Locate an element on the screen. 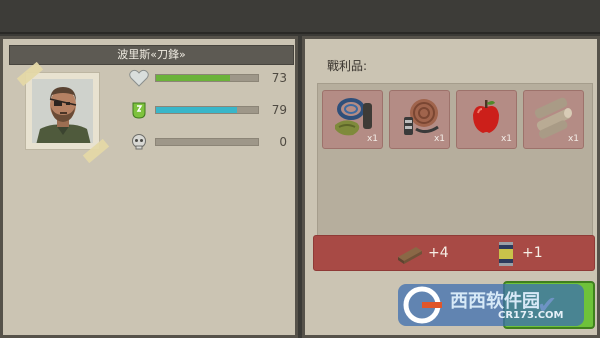 This screenshot has width=600, height=338. health-value: 73 is located at coordinates (279, 78).